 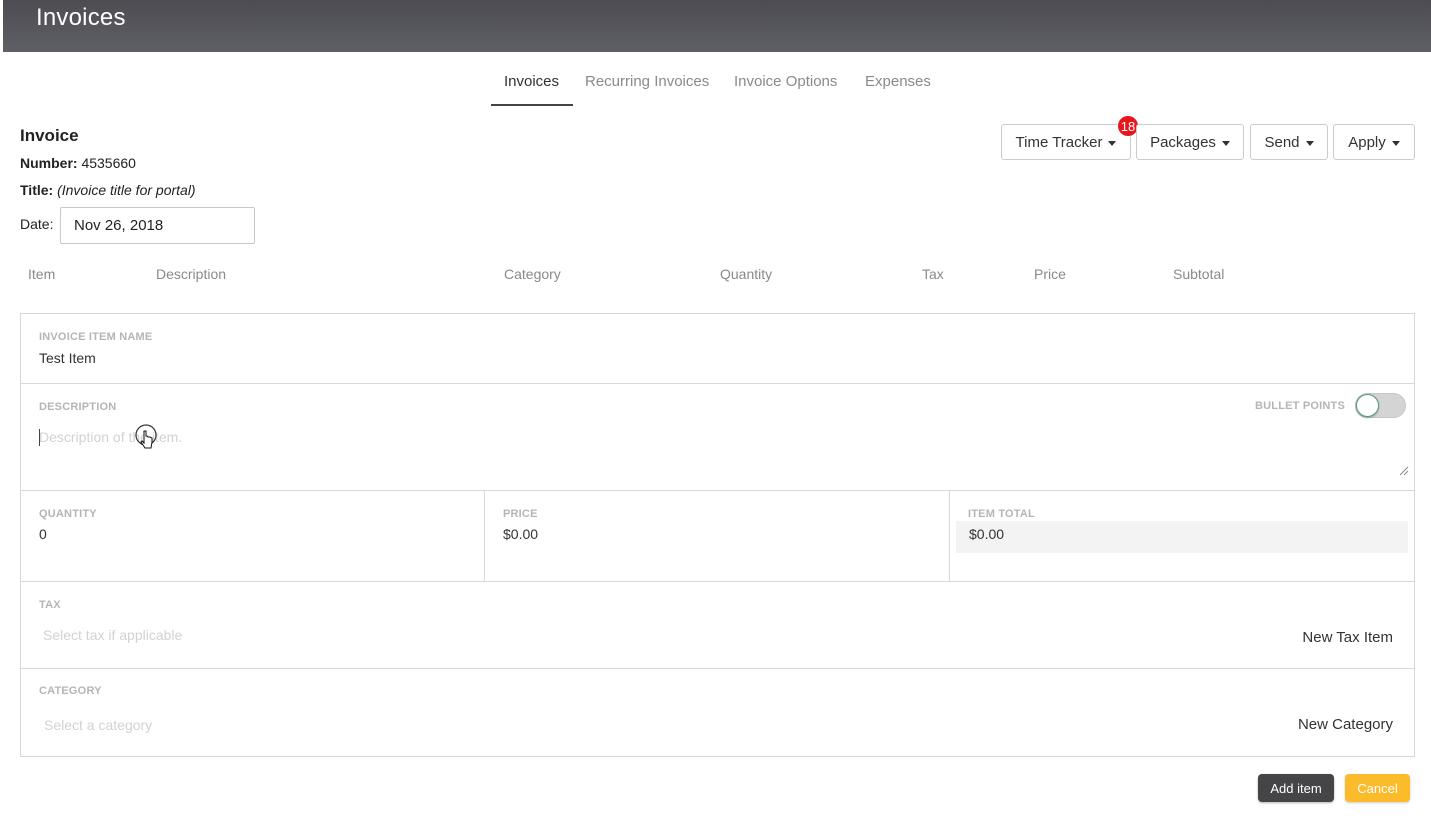 What do you see at coordinates (532, 105) in the screenshot?
I see `active-tab-indicator` at bounding box center [532, 105].